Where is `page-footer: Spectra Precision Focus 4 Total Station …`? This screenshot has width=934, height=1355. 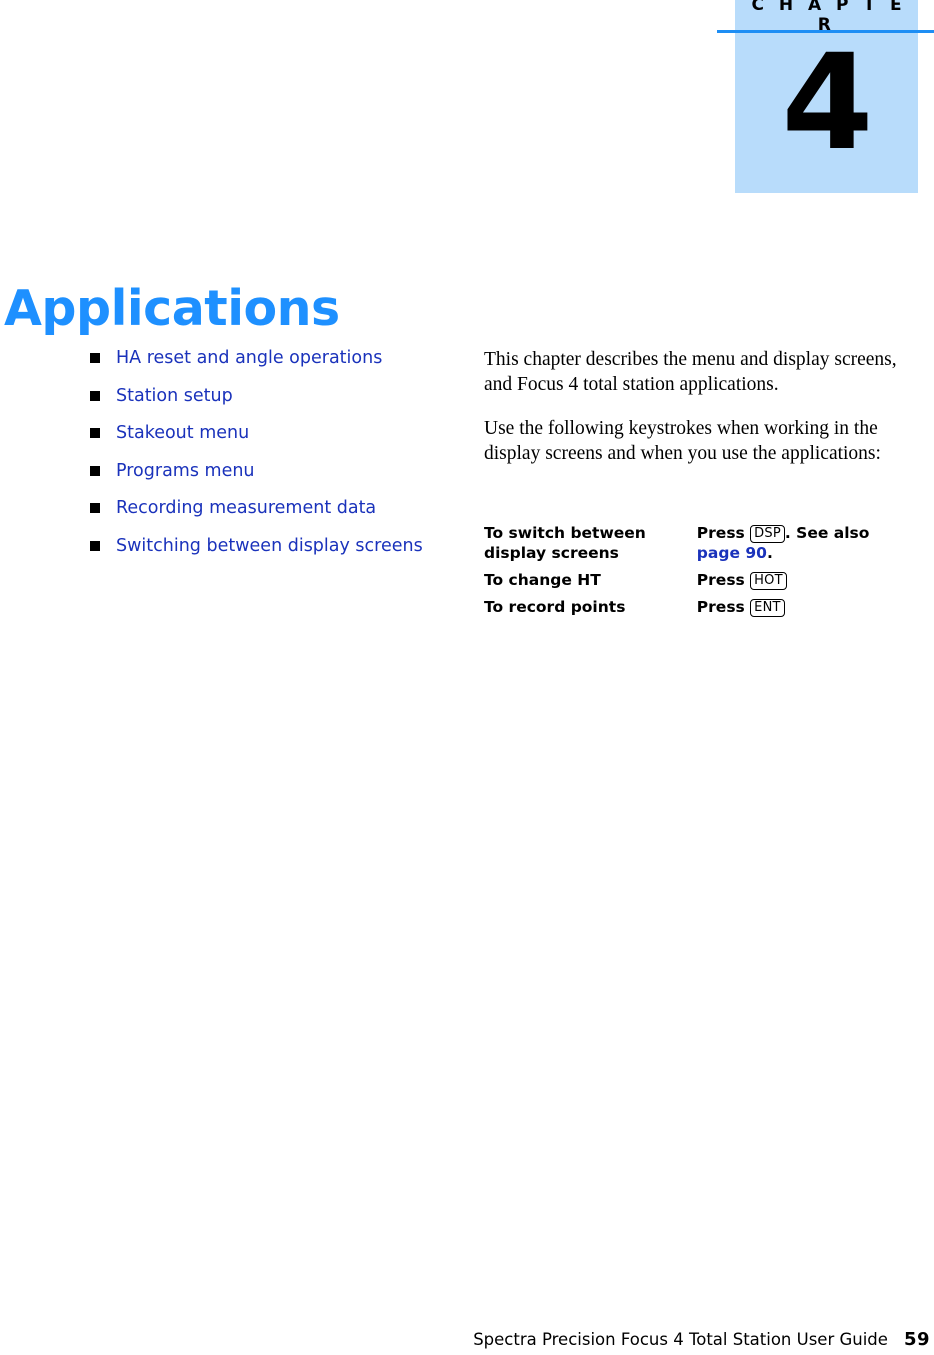 page-footer: Spectra Precision Focus 4 Total Station … is located at coordinates (465, 1339).